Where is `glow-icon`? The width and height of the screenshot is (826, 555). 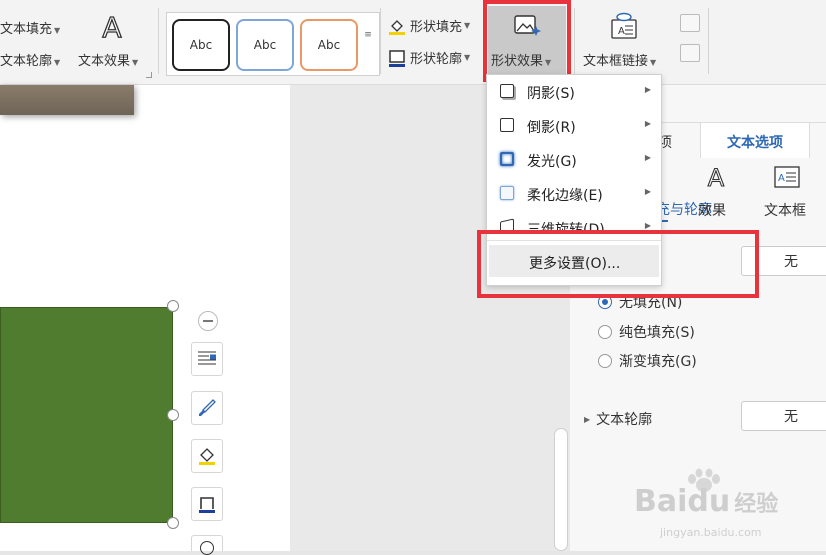 glow-icon is located at coordinates (507, 159).